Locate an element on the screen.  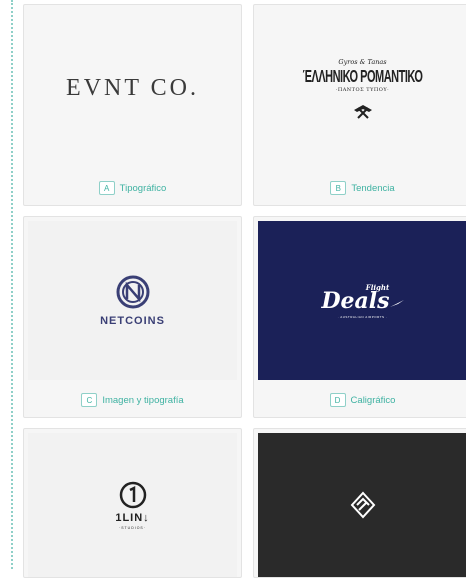
logo-thumbnail: EVNT CO. is located at coordinates (132, 88).